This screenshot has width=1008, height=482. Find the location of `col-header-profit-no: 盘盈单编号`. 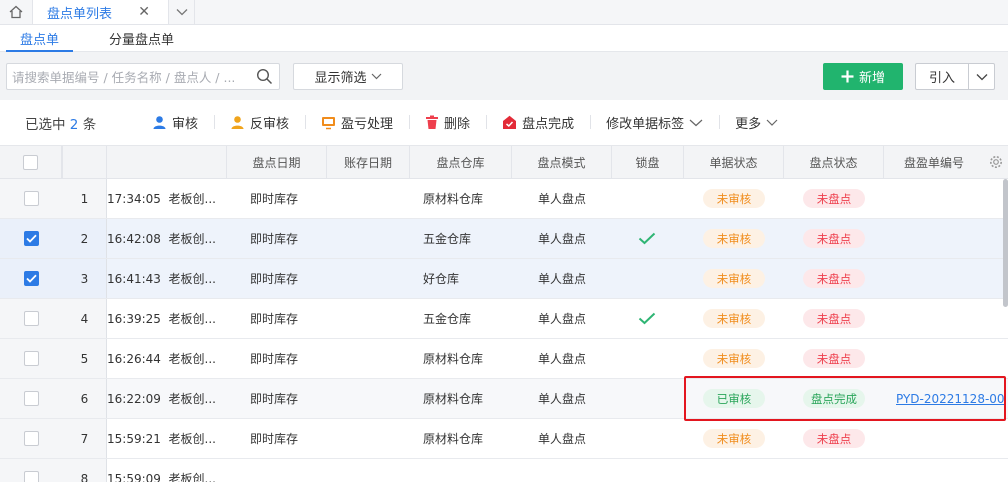

col-header-profit-no: 盘盈单编号 is located at coordinates (934, 162).